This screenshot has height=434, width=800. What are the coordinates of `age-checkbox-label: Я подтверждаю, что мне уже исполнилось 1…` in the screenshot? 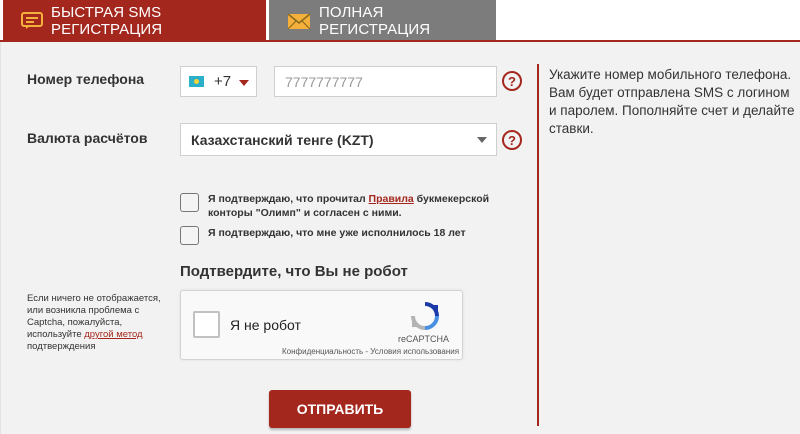 It's located at (337, 233).